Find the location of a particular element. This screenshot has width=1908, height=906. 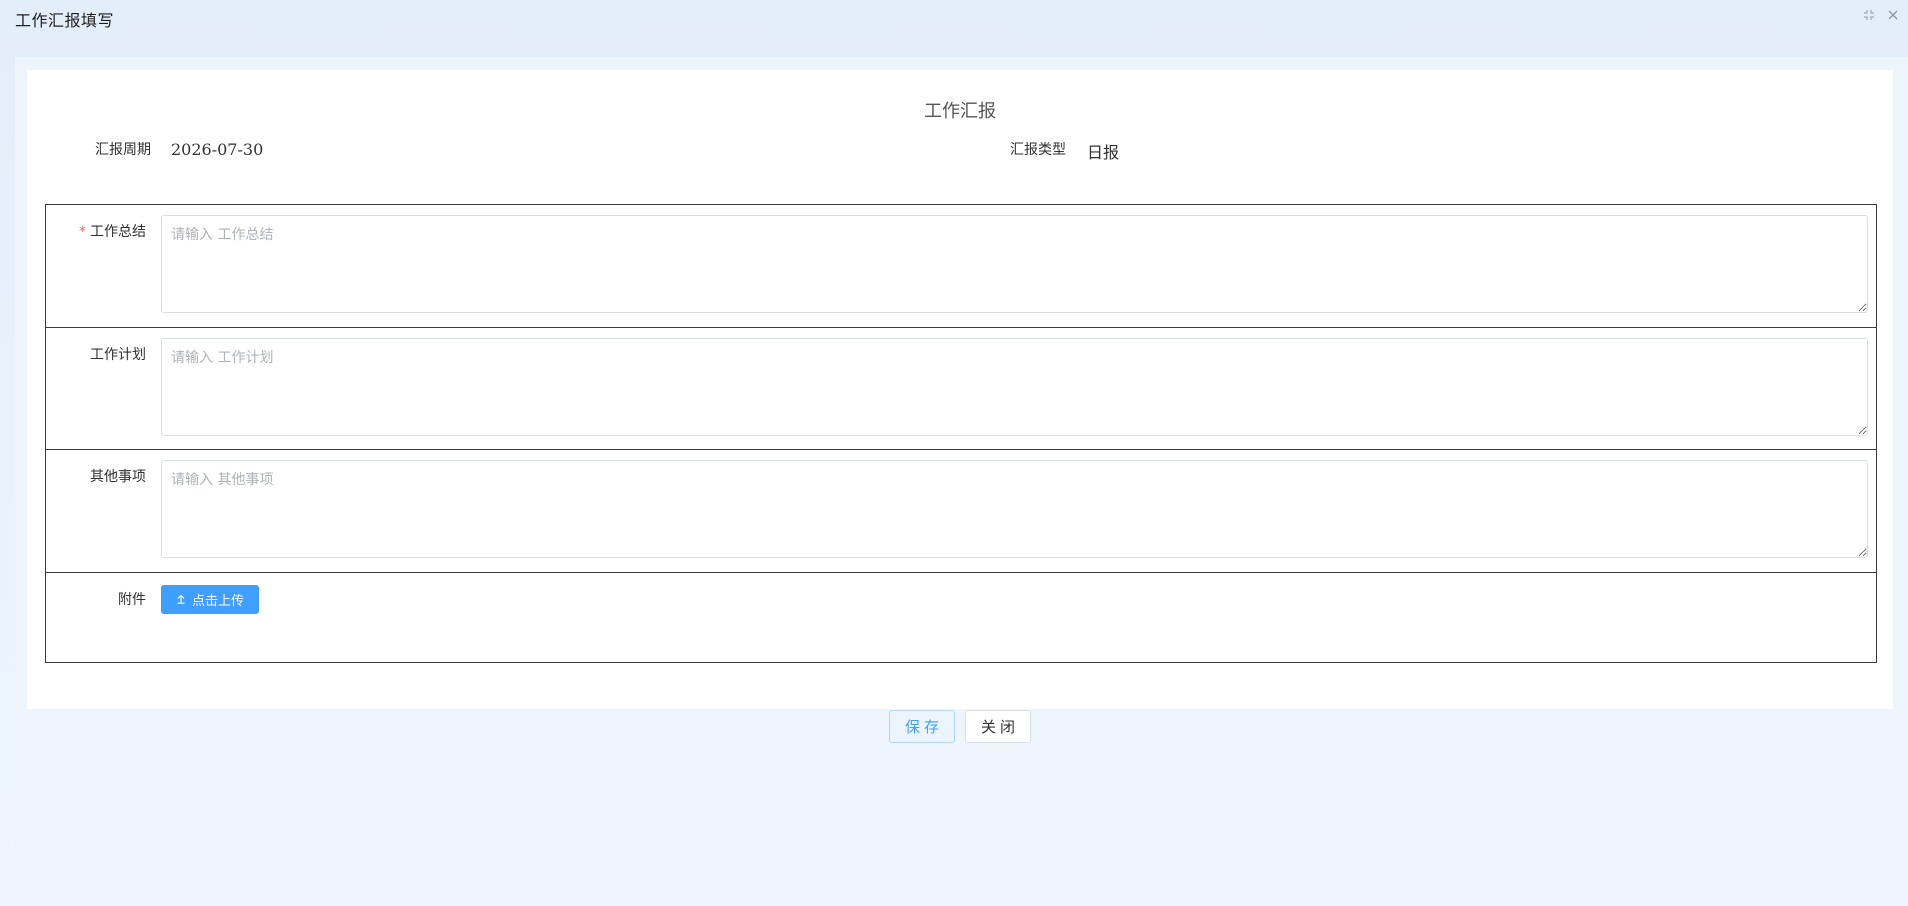

dialog-header: 工作汇报填写 is located at coordinates (954, 20).